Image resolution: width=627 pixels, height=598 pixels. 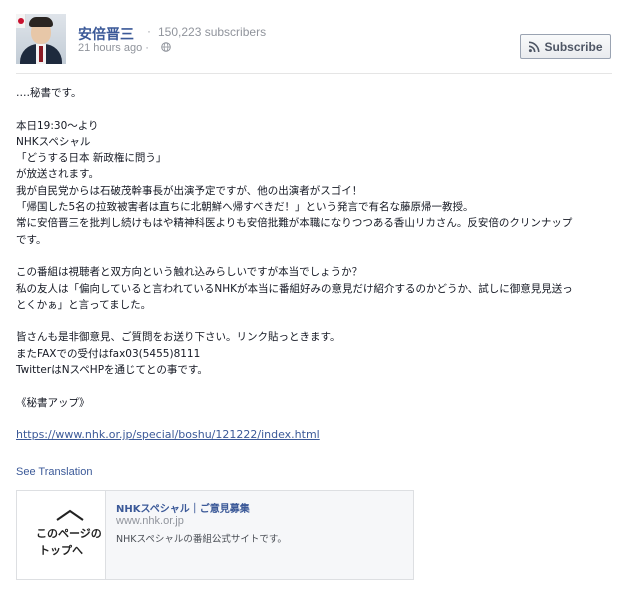 What do you see at coordinates (61, 550) in the screenshot?
I see `thumbnail-text: トップへ` at bounding box center [61, 550].